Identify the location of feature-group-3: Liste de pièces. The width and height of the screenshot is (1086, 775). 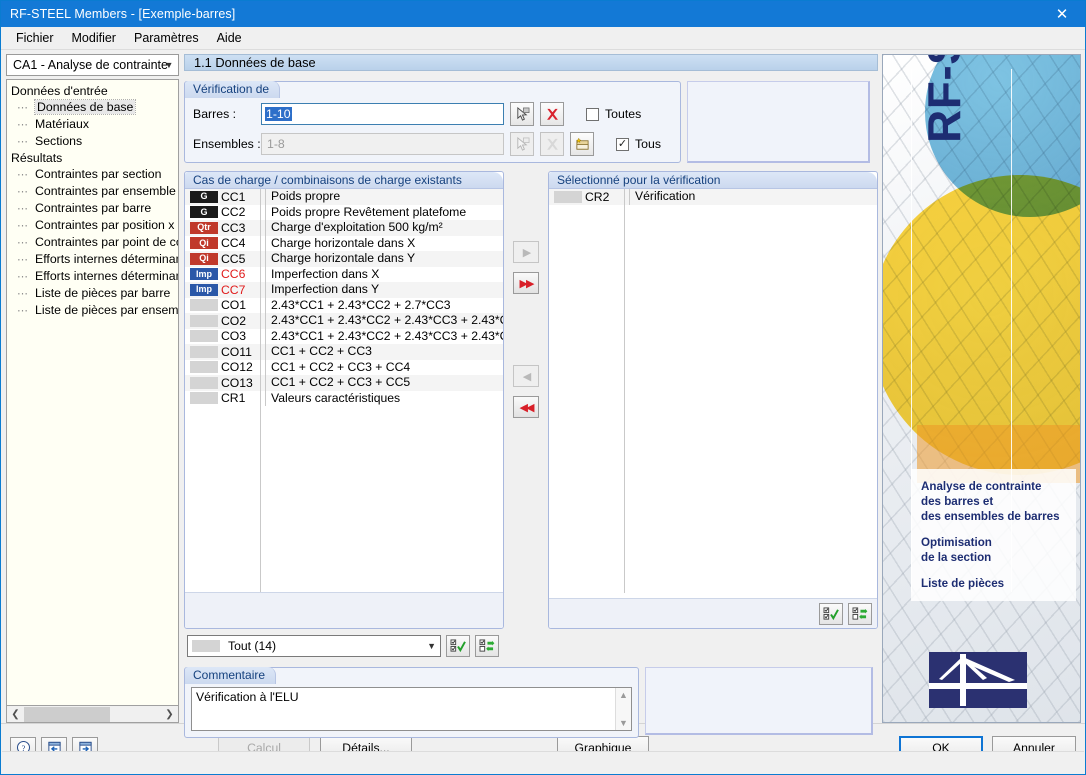
(998, 583).